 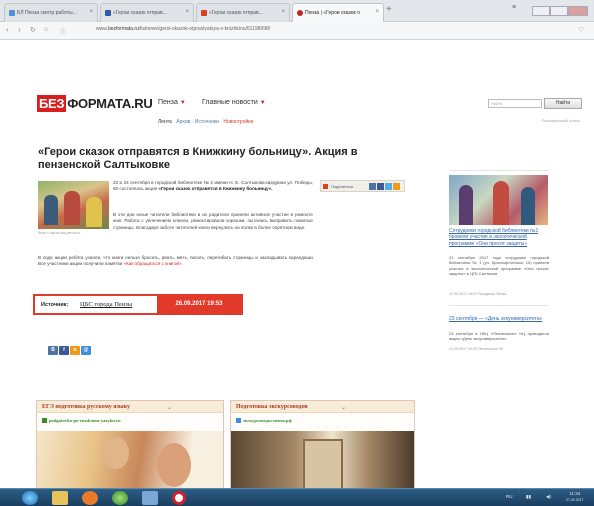 I want to click on home-icon: ⌂, so click(x=46, y=29).